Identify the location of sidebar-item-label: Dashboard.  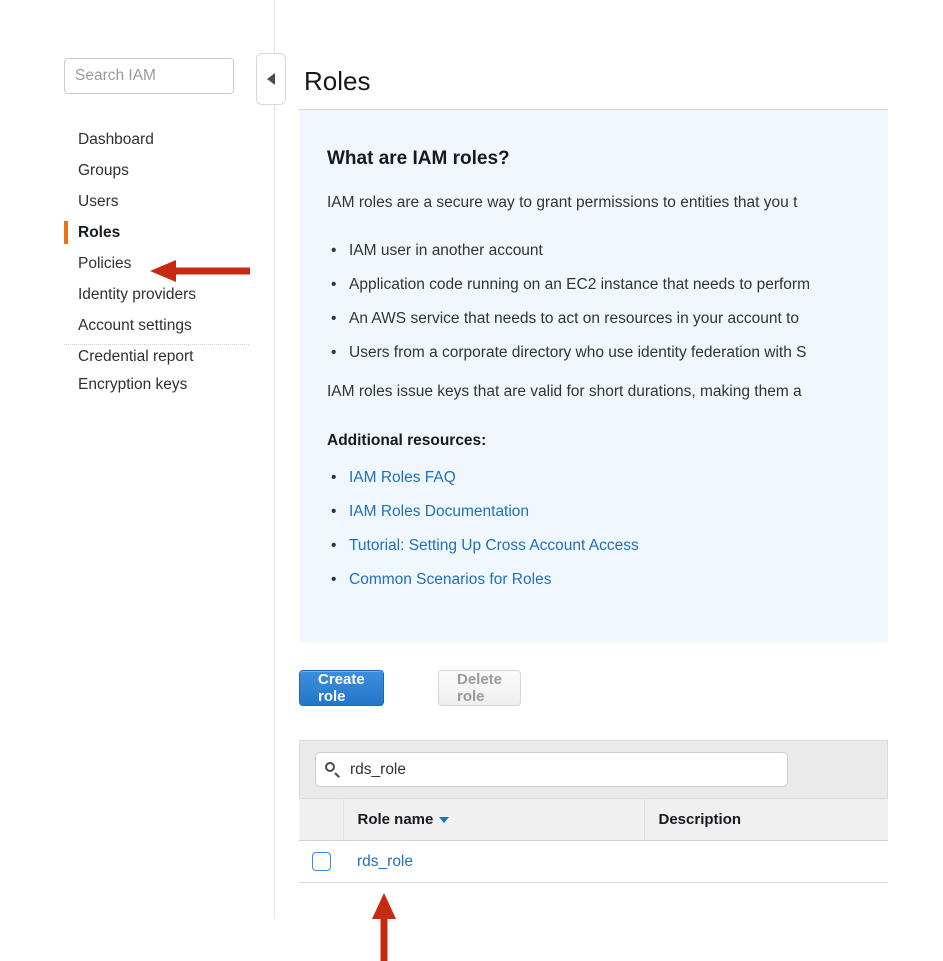
(116, 139).